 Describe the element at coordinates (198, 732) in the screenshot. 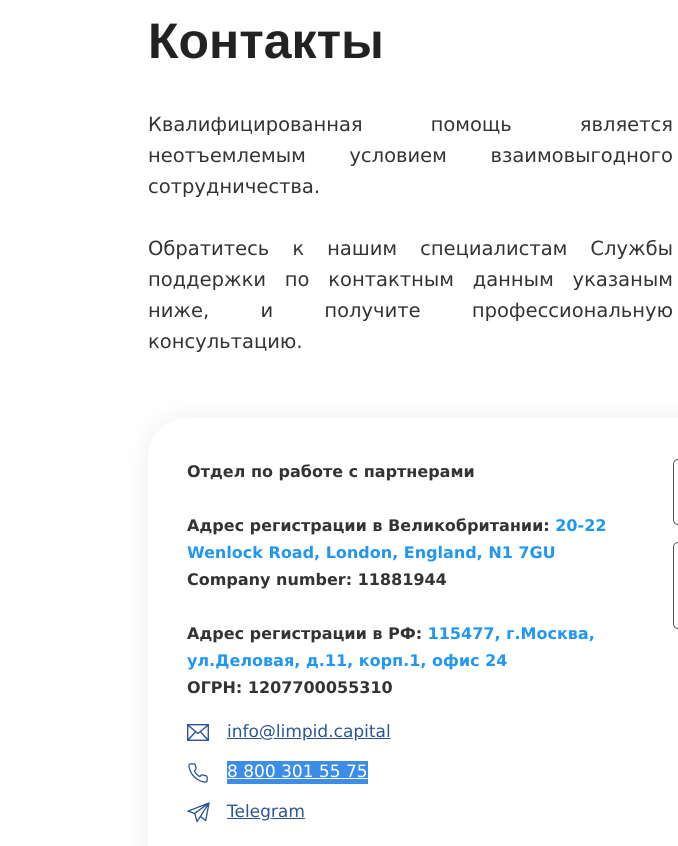

I see `envelope-icon` at that location.